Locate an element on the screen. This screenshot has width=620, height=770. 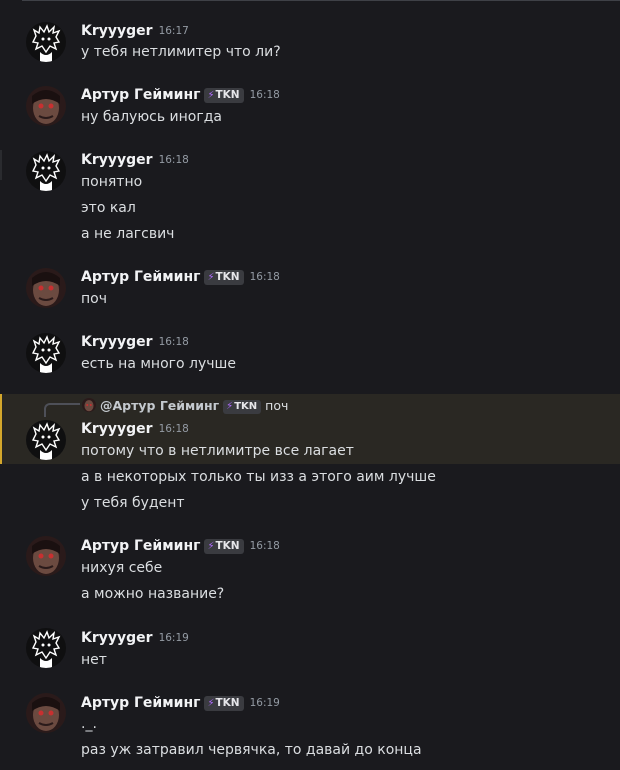
message-text: ._. is located at coordinates (89, 724).